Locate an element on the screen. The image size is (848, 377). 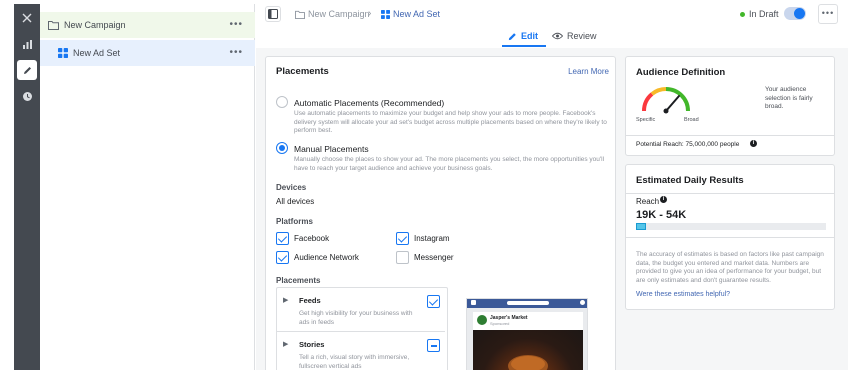
reach-label: Reach is located at coordinates (648, 201).